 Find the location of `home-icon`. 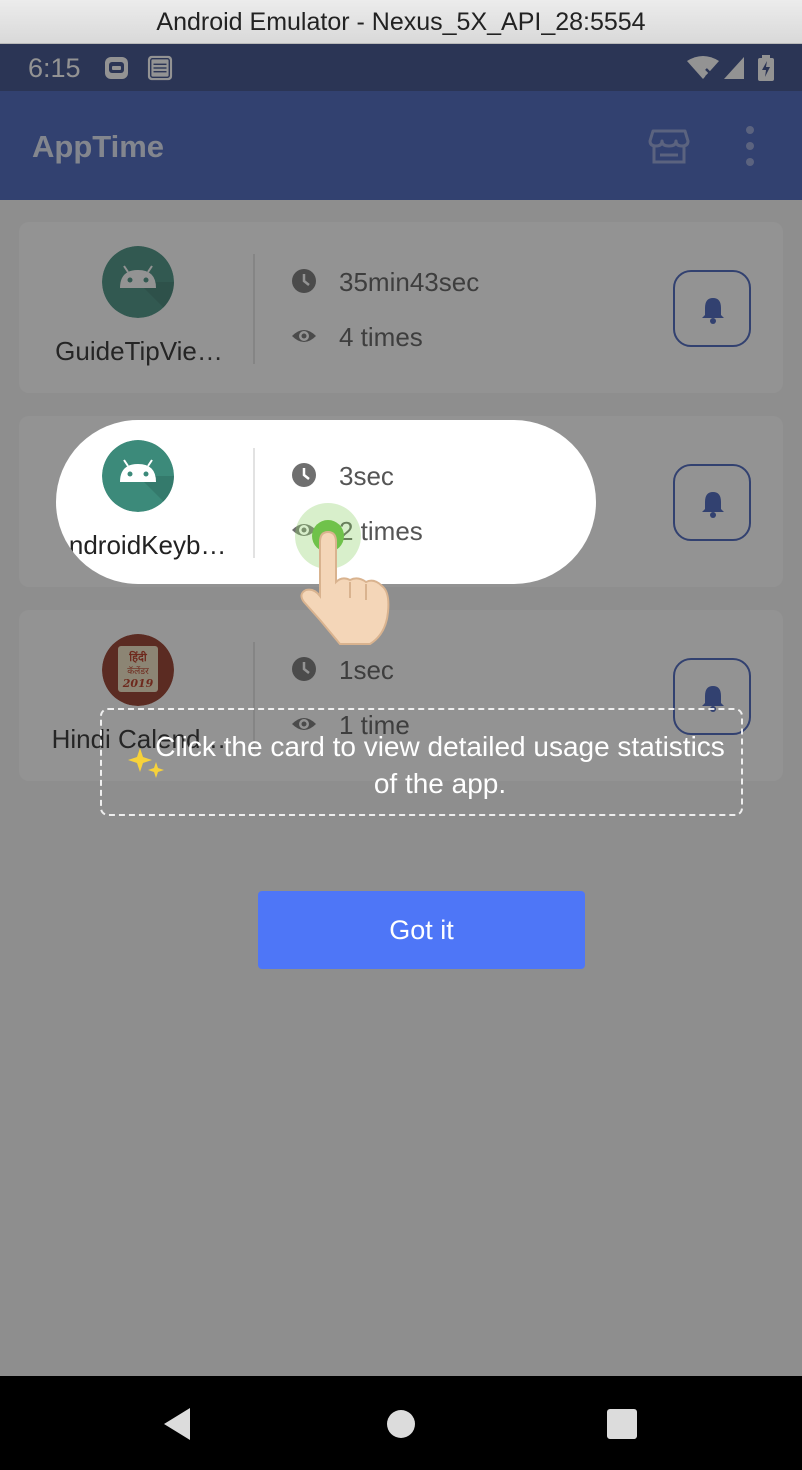

home-icon is located at coordinates (401, 1424).